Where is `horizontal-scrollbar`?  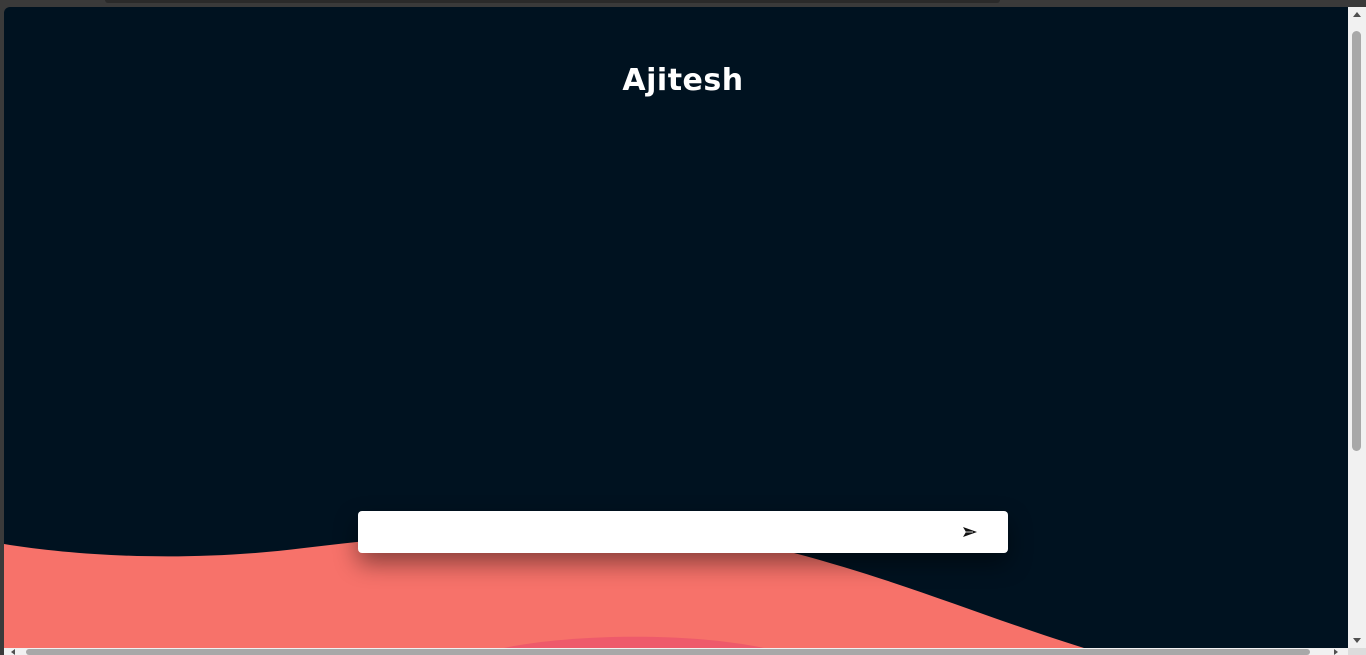 horizontal-scrollbar is located at coordinates (676, 651).